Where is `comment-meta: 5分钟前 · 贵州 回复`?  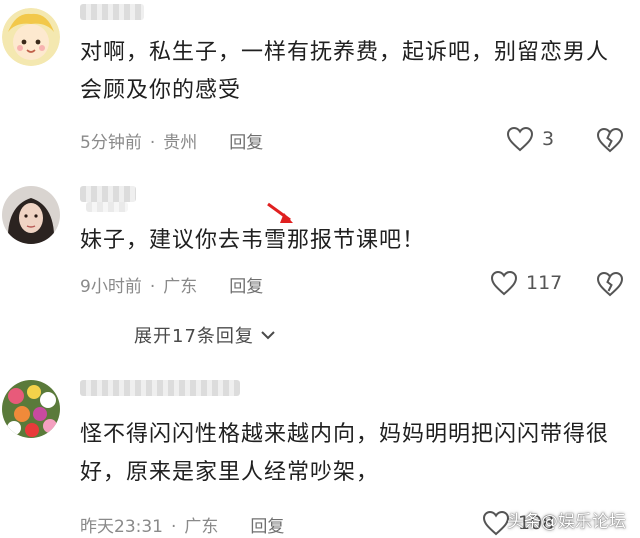
comment-meta: 5分钟前 · 贵州 回复 is located at coordinates (171, 140).